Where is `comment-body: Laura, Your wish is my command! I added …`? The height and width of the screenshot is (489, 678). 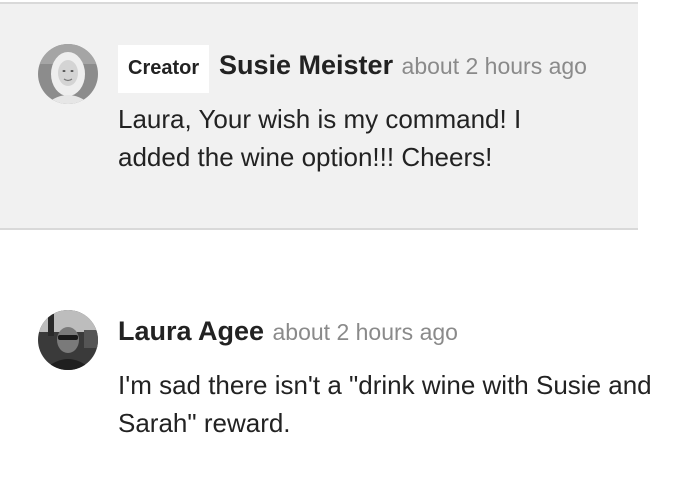
comment-body: Laura, Your wish is my command! I added … is located at coordinates (320, 138).